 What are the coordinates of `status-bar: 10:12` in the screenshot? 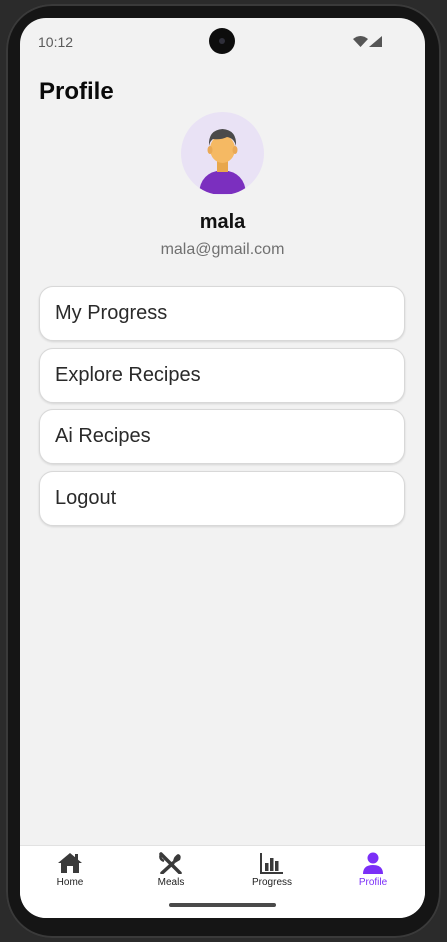 It's located at (222, 41).